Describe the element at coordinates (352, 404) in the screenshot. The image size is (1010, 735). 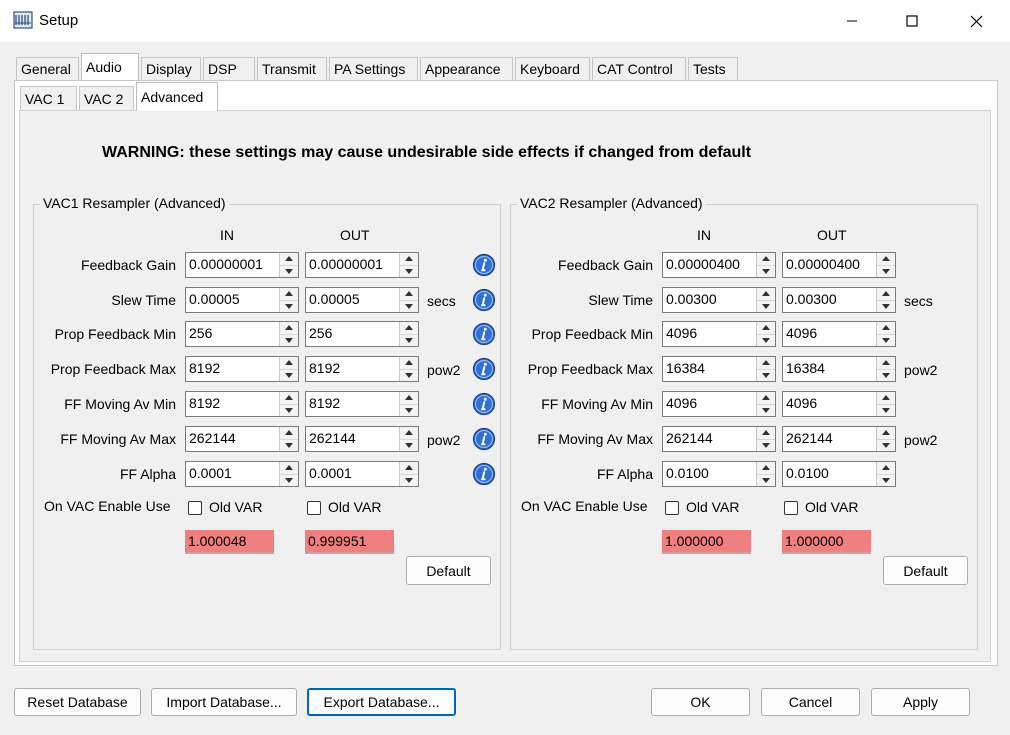
I see `vac1-row-4-out-spinner-value: 8192` at that location.